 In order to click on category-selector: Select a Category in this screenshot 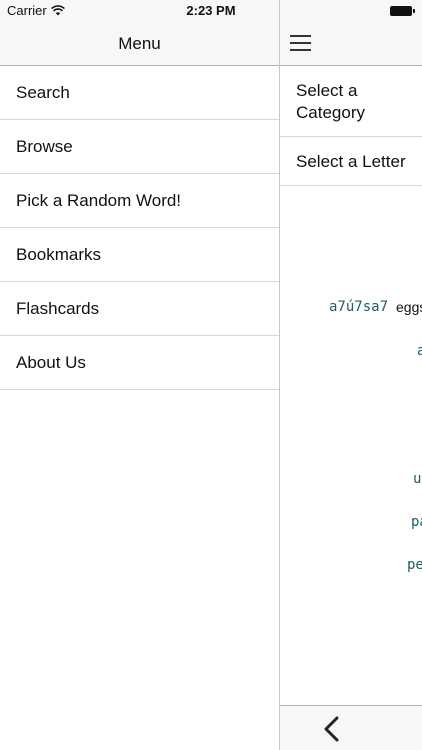, I will do `click(351, 101)`.